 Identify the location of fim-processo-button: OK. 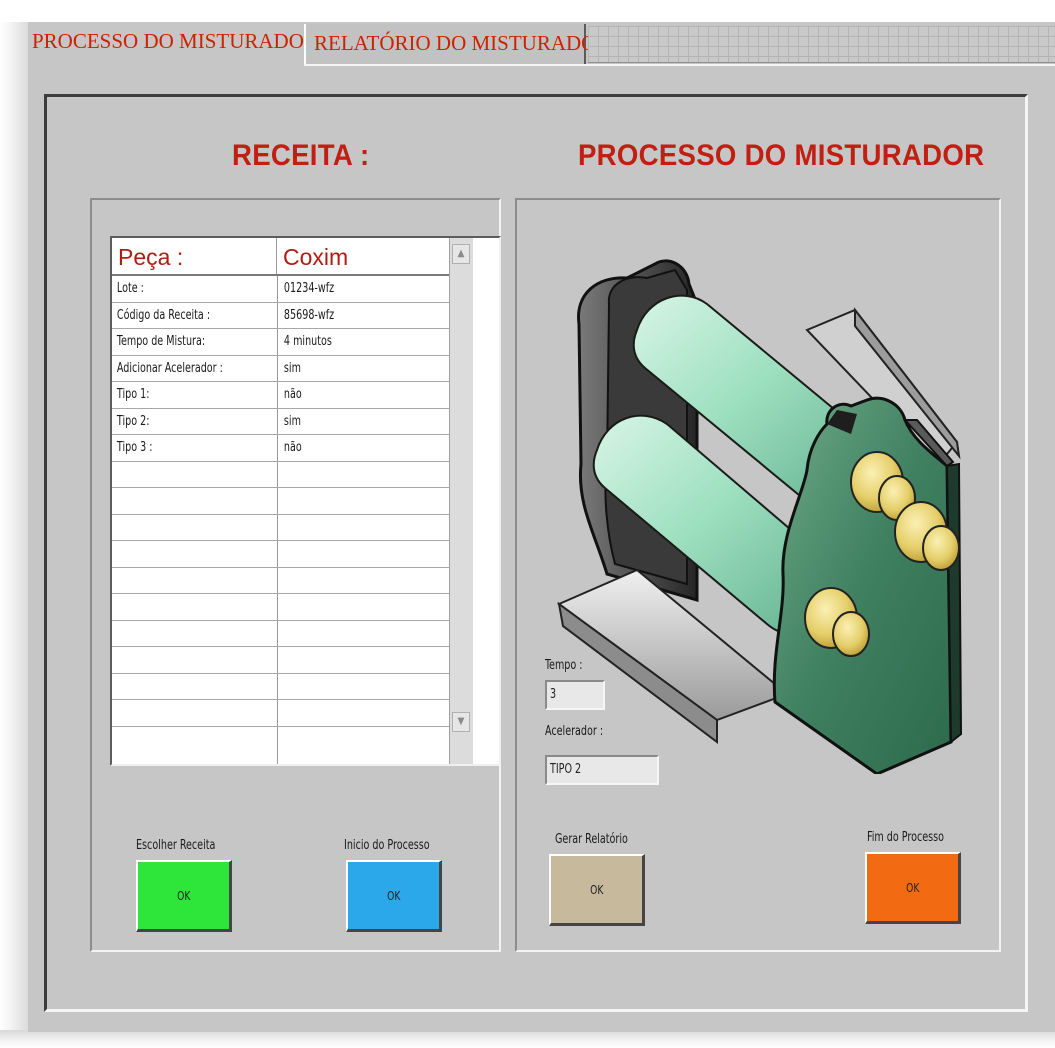
(913, 888).